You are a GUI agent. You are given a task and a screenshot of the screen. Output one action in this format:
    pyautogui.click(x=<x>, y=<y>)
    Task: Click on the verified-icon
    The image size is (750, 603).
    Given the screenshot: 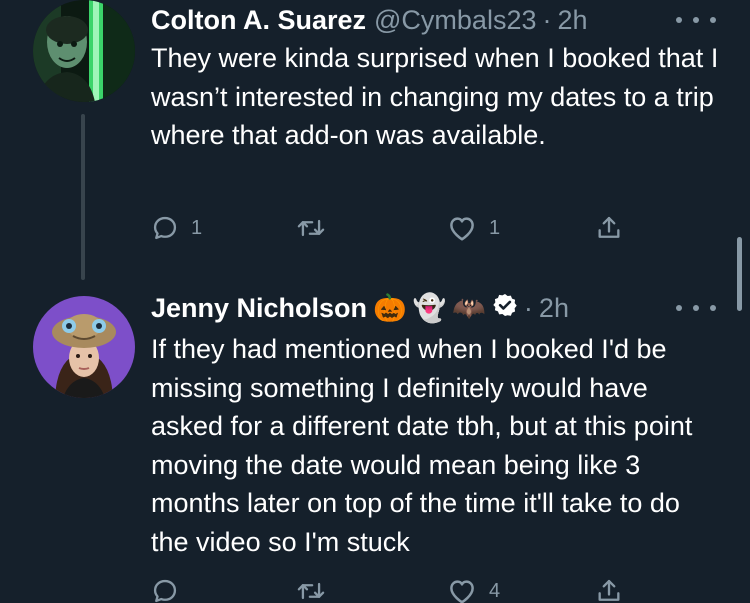 What is the action you would take?
    pyautogui.click(x=505, y=308)
    